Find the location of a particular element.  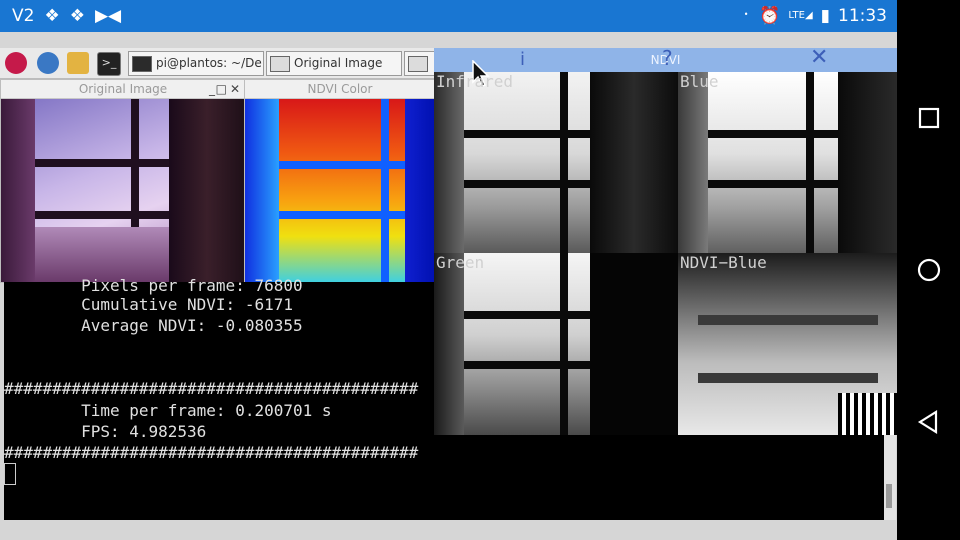

ndvi-color-view is located at coordinates (340, 190).